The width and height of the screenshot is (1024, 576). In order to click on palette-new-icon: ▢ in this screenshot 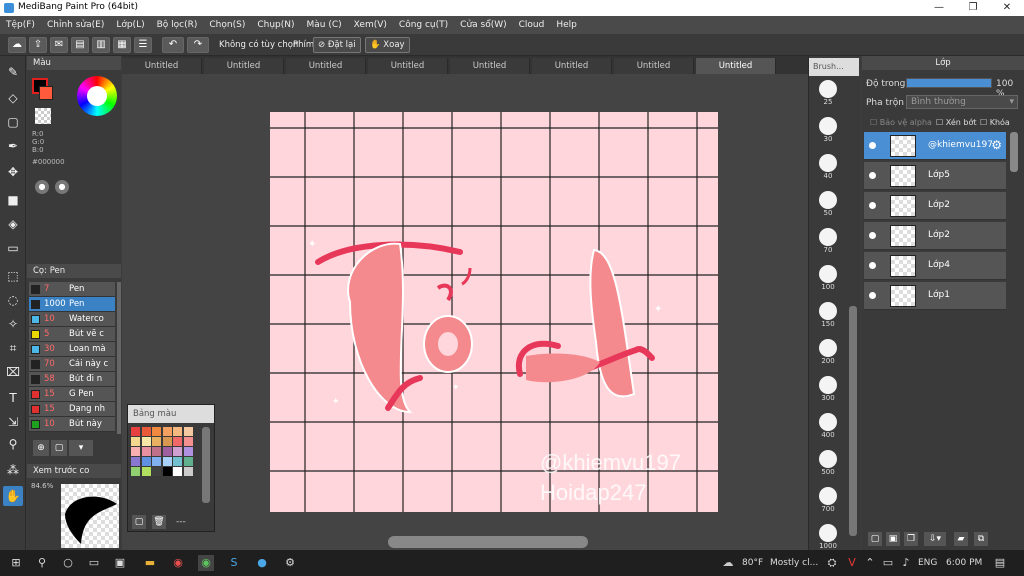, I will do `click(139, 522)`.